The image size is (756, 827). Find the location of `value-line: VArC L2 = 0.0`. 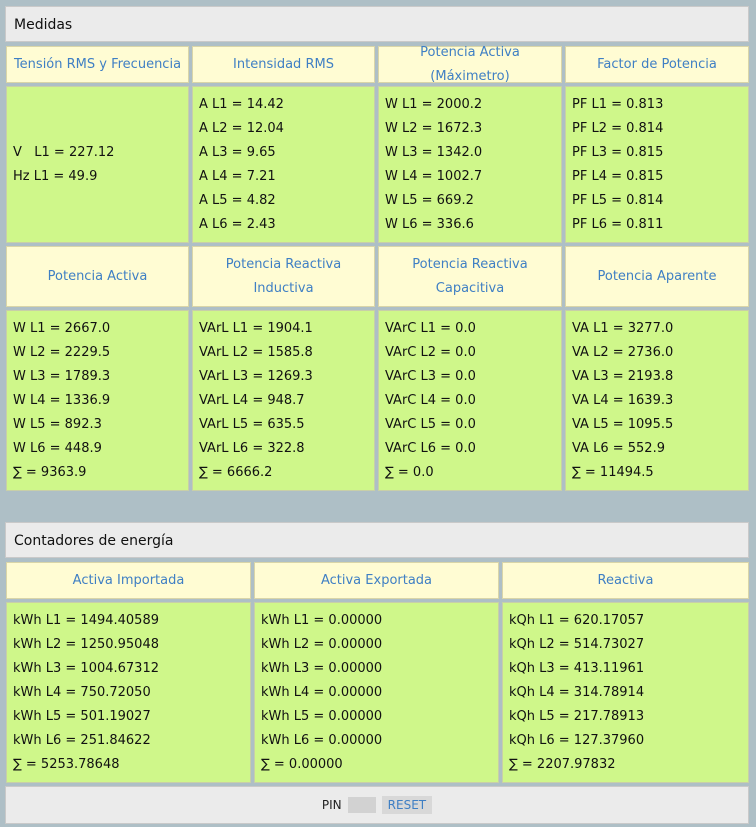

value-line: VArC L2 = 0.0 is located at coordinates (430, 352).